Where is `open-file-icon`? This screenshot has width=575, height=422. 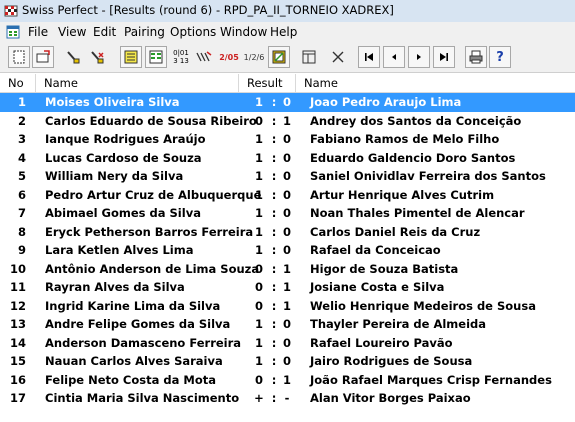
open-file-icon is located at coordinates (43, 57).